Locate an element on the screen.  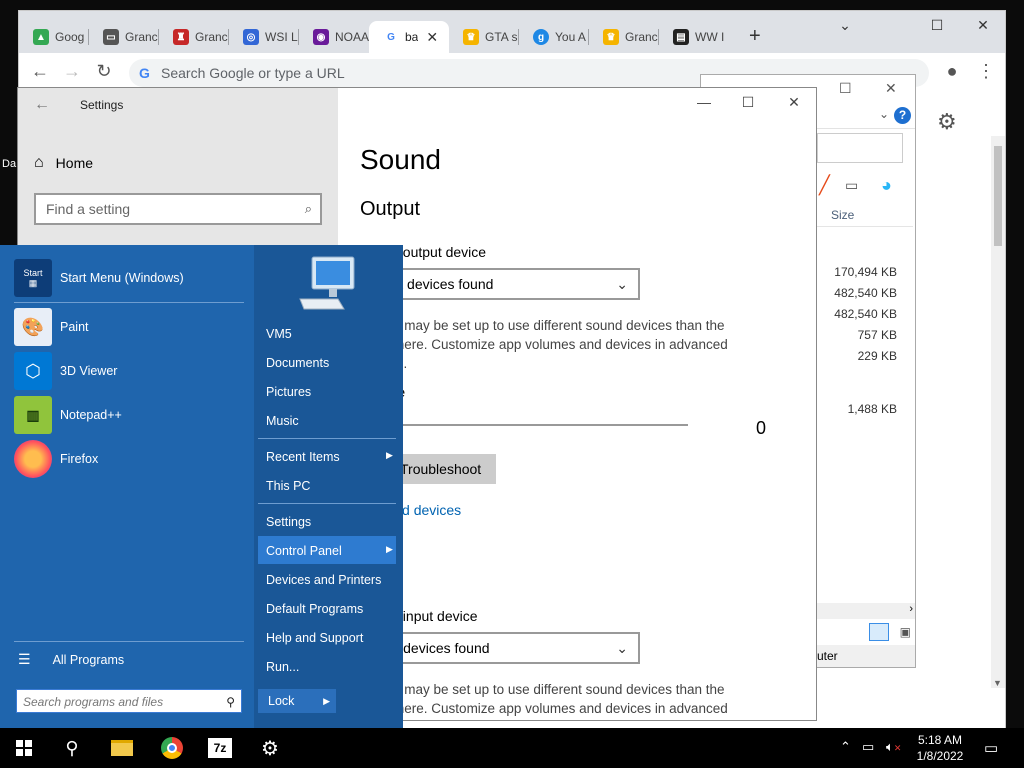
home-icon: ⌂ is located at coordinates (39, 162).